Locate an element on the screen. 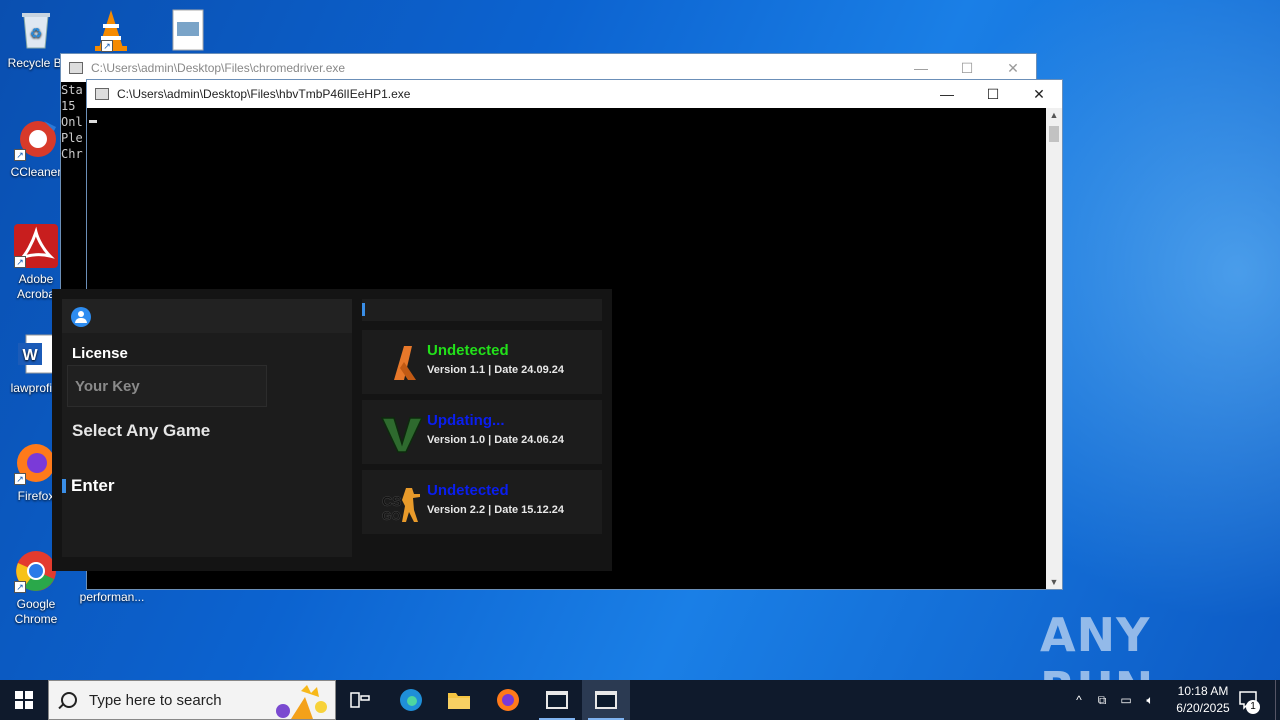 This screenshot has height=720, width=1280. svg-text: GO is located at coordinates (391, 516).